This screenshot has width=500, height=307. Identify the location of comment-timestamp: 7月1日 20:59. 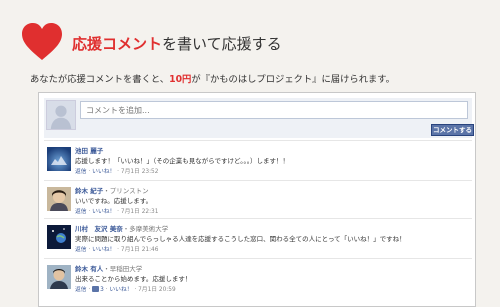
(157, 290).